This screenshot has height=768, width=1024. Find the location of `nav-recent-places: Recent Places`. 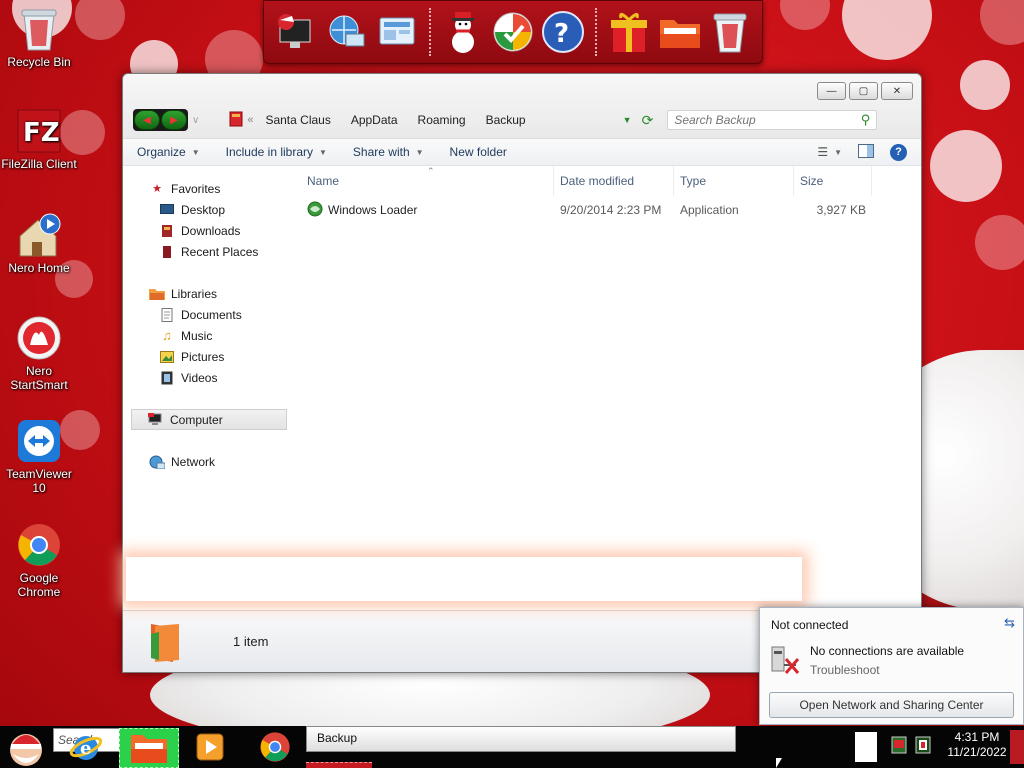

nav-recent-places: Recent Places is located at coordinates (208, 251).